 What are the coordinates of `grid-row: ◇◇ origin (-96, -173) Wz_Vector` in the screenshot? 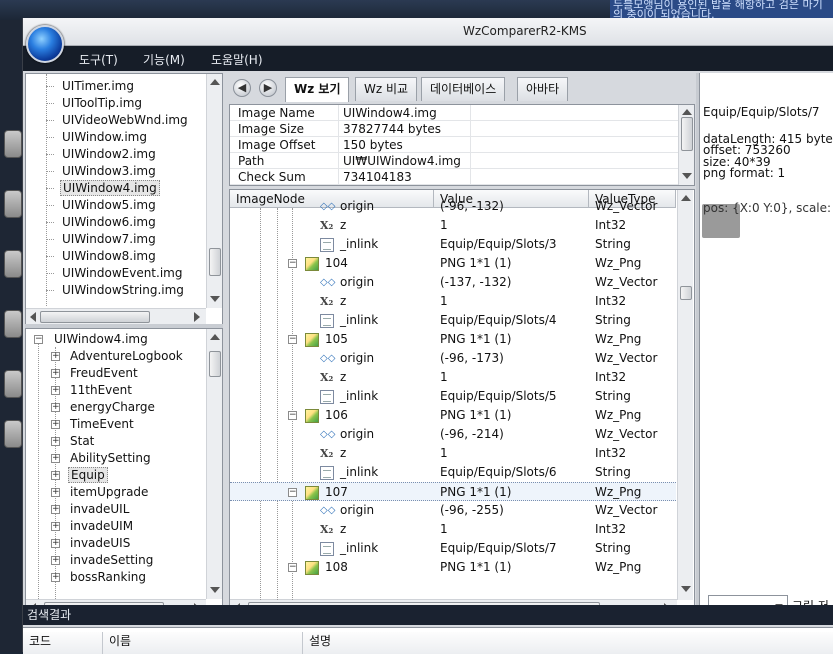 It's located at (453, 358).